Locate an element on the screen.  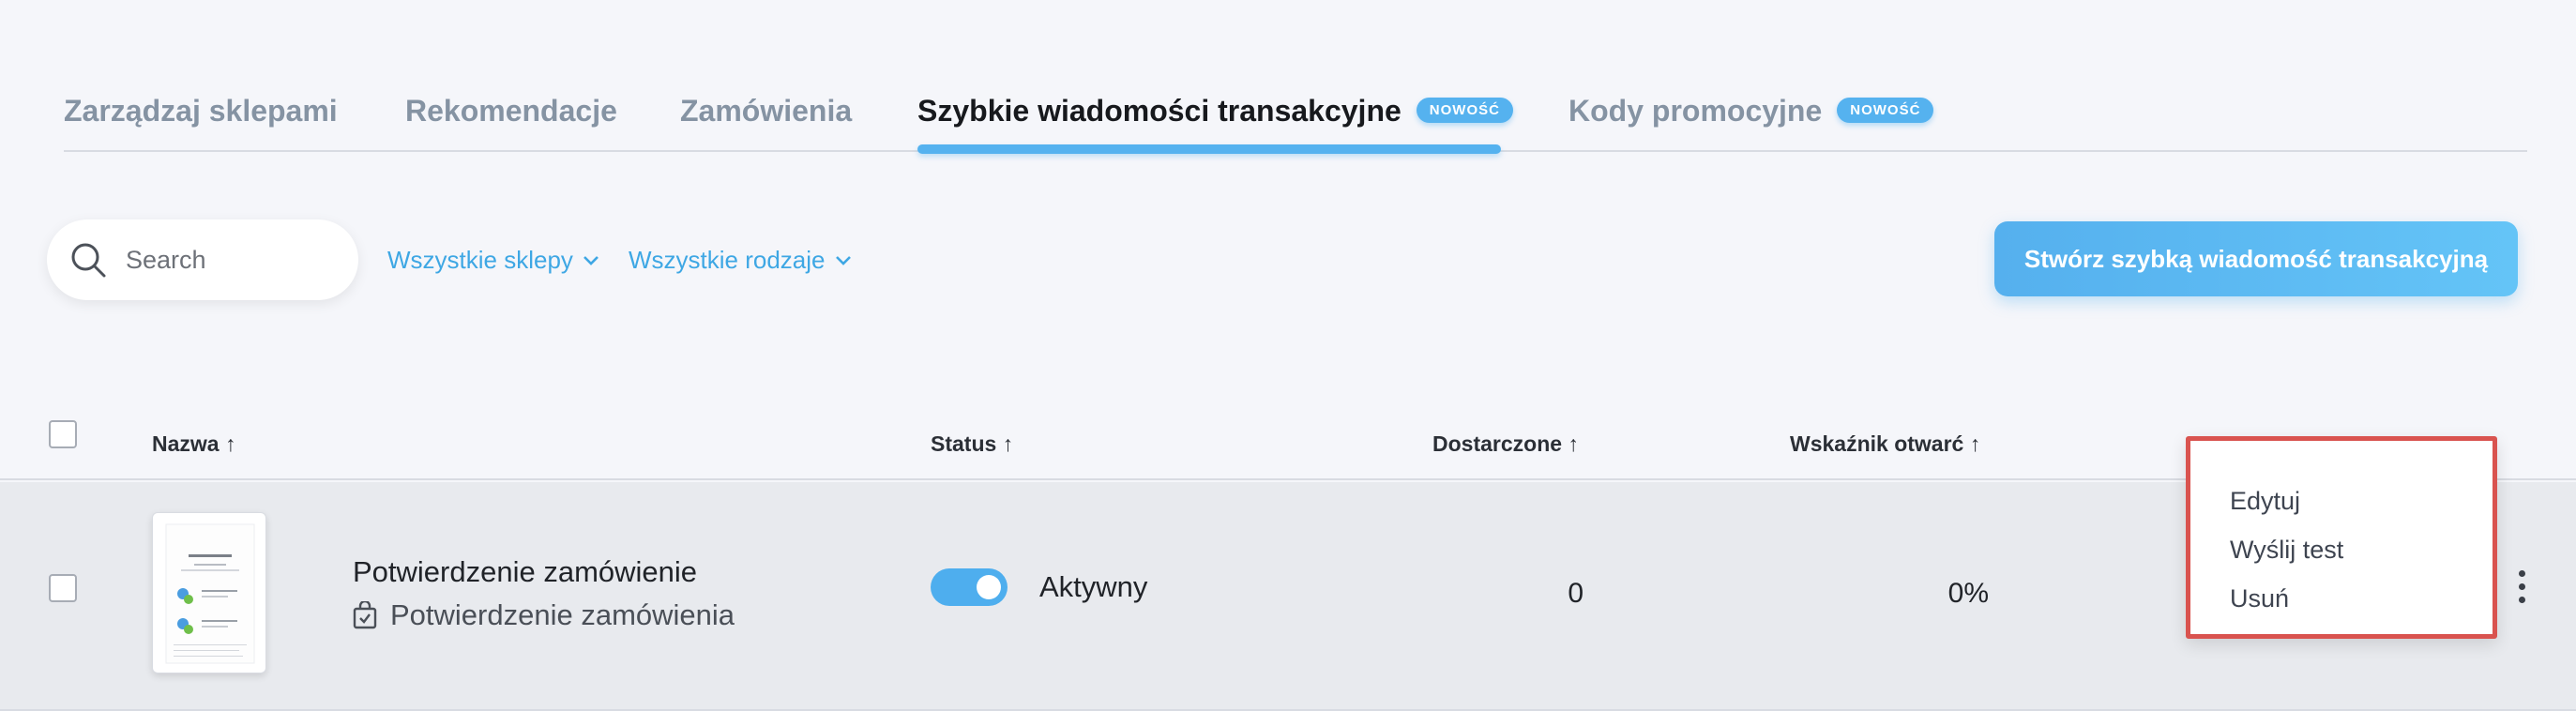
message-name: Potwierdzenie zamówienie is located at coordinates (525, 572).